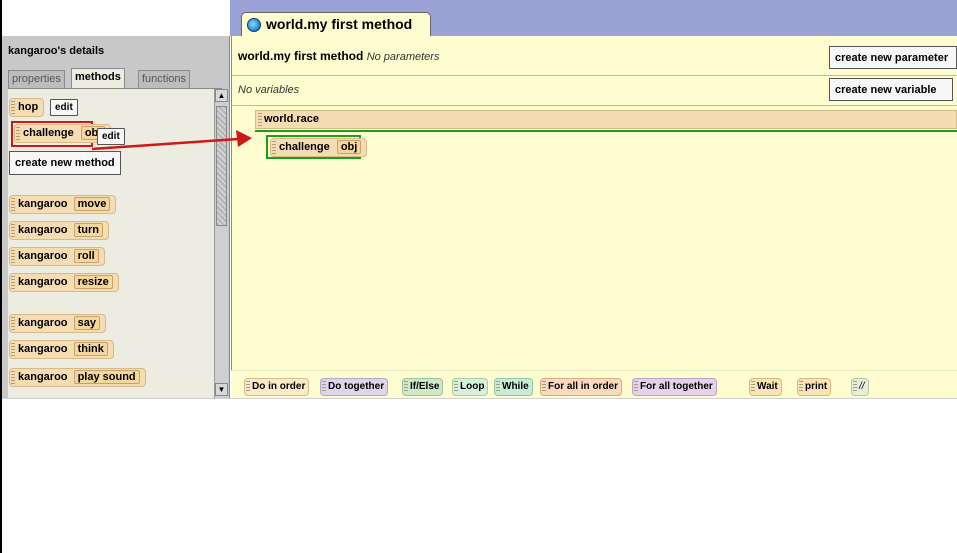  I want to click on control-label: While, so click(515, 386).